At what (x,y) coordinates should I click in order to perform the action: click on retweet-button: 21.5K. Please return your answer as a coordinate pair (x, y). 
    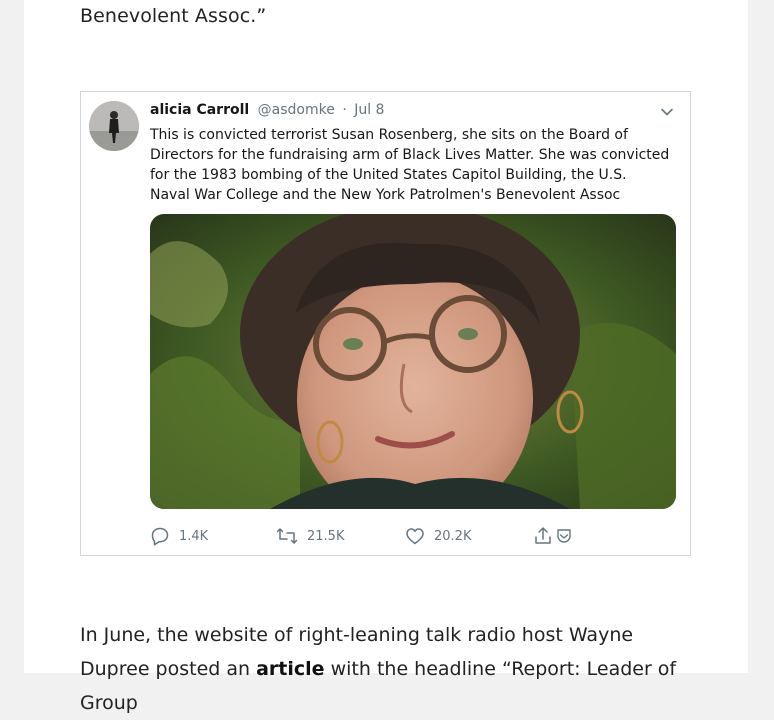
    Looking at the image, I should click on (310, 536).